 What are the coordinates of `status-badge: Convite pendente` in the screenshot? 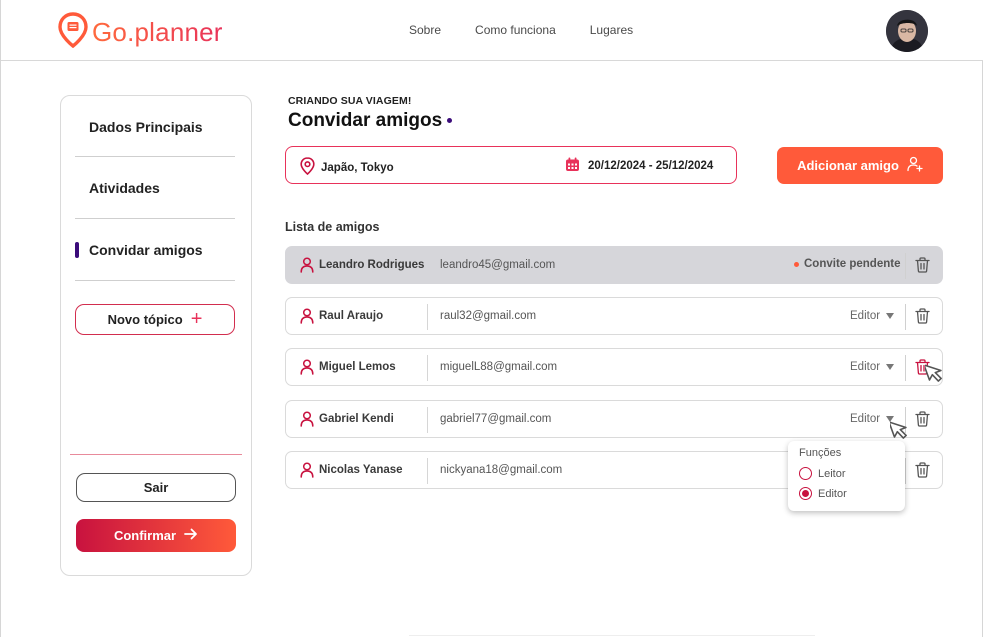 It's located at (847, 264).